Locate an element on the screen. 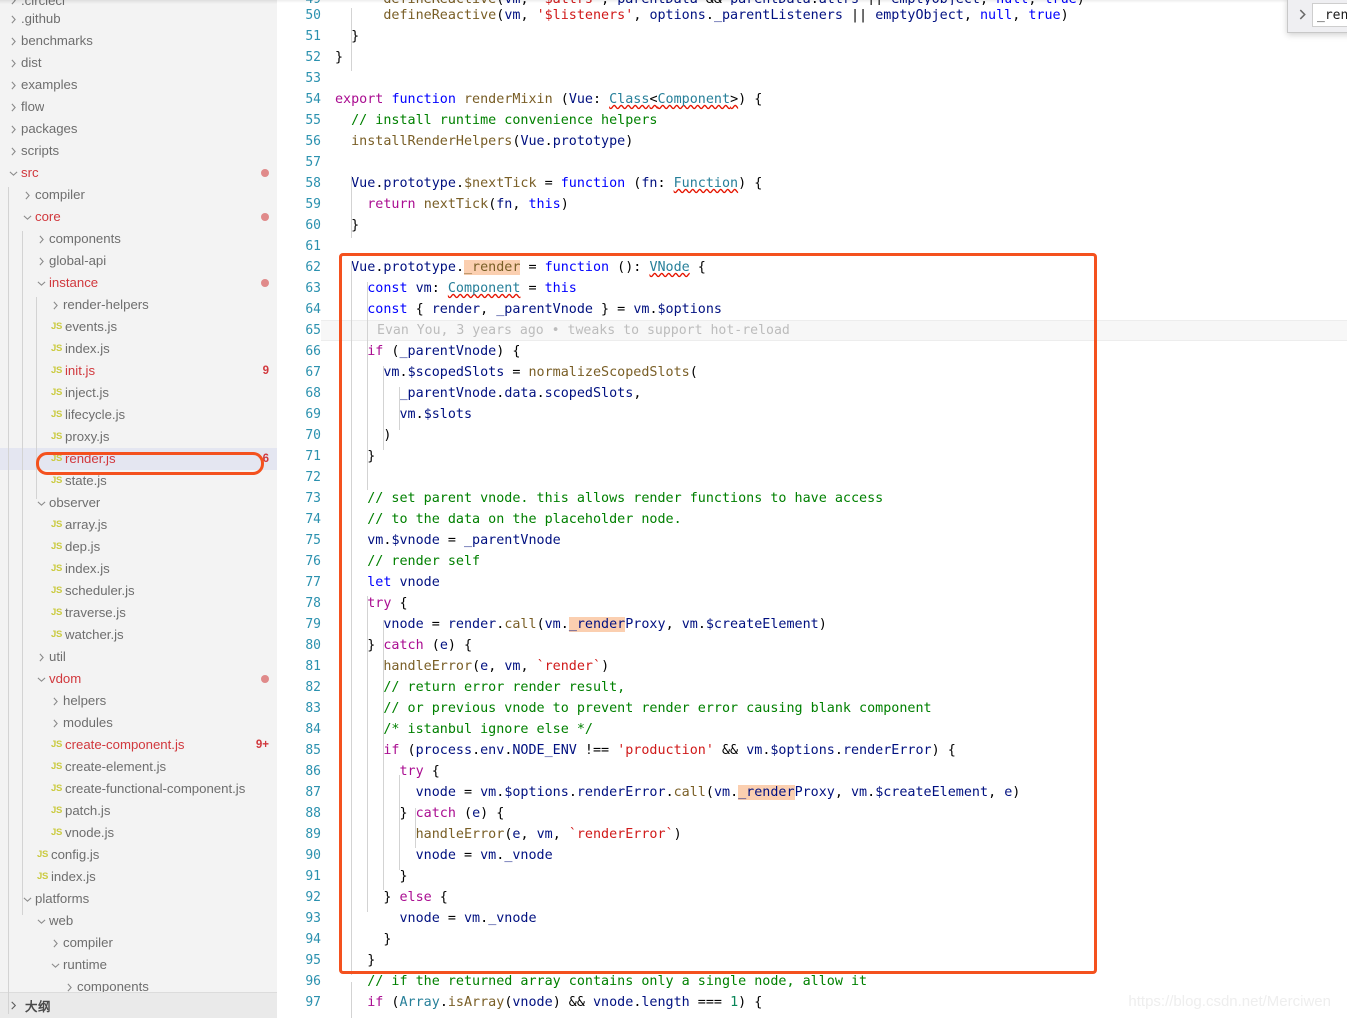 Image resolution: width=1347 pixels, height=1018 pixels. tree-file-traverse.js: JS traverse.js is located at coordinates (138, 613).